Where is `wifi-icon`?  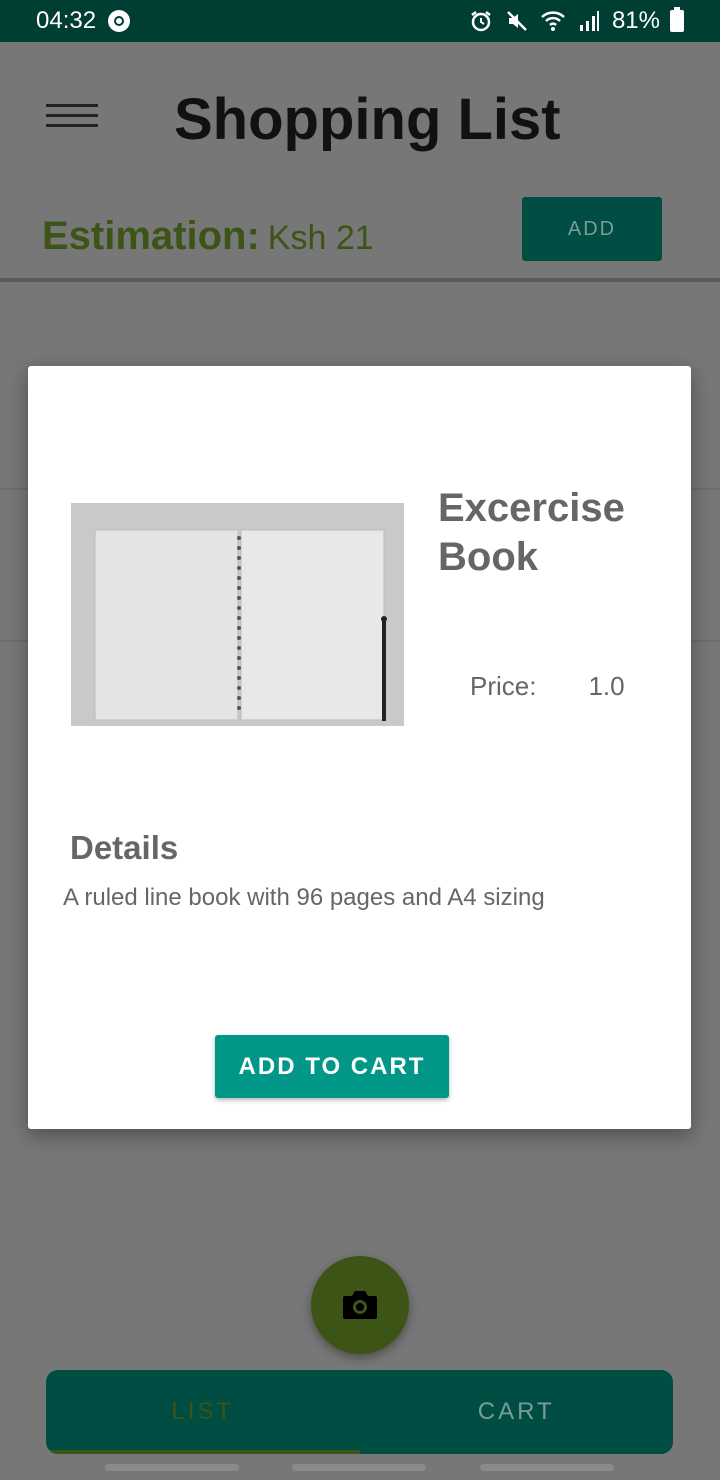 wifi-icon is located at coordinates (553, 21).